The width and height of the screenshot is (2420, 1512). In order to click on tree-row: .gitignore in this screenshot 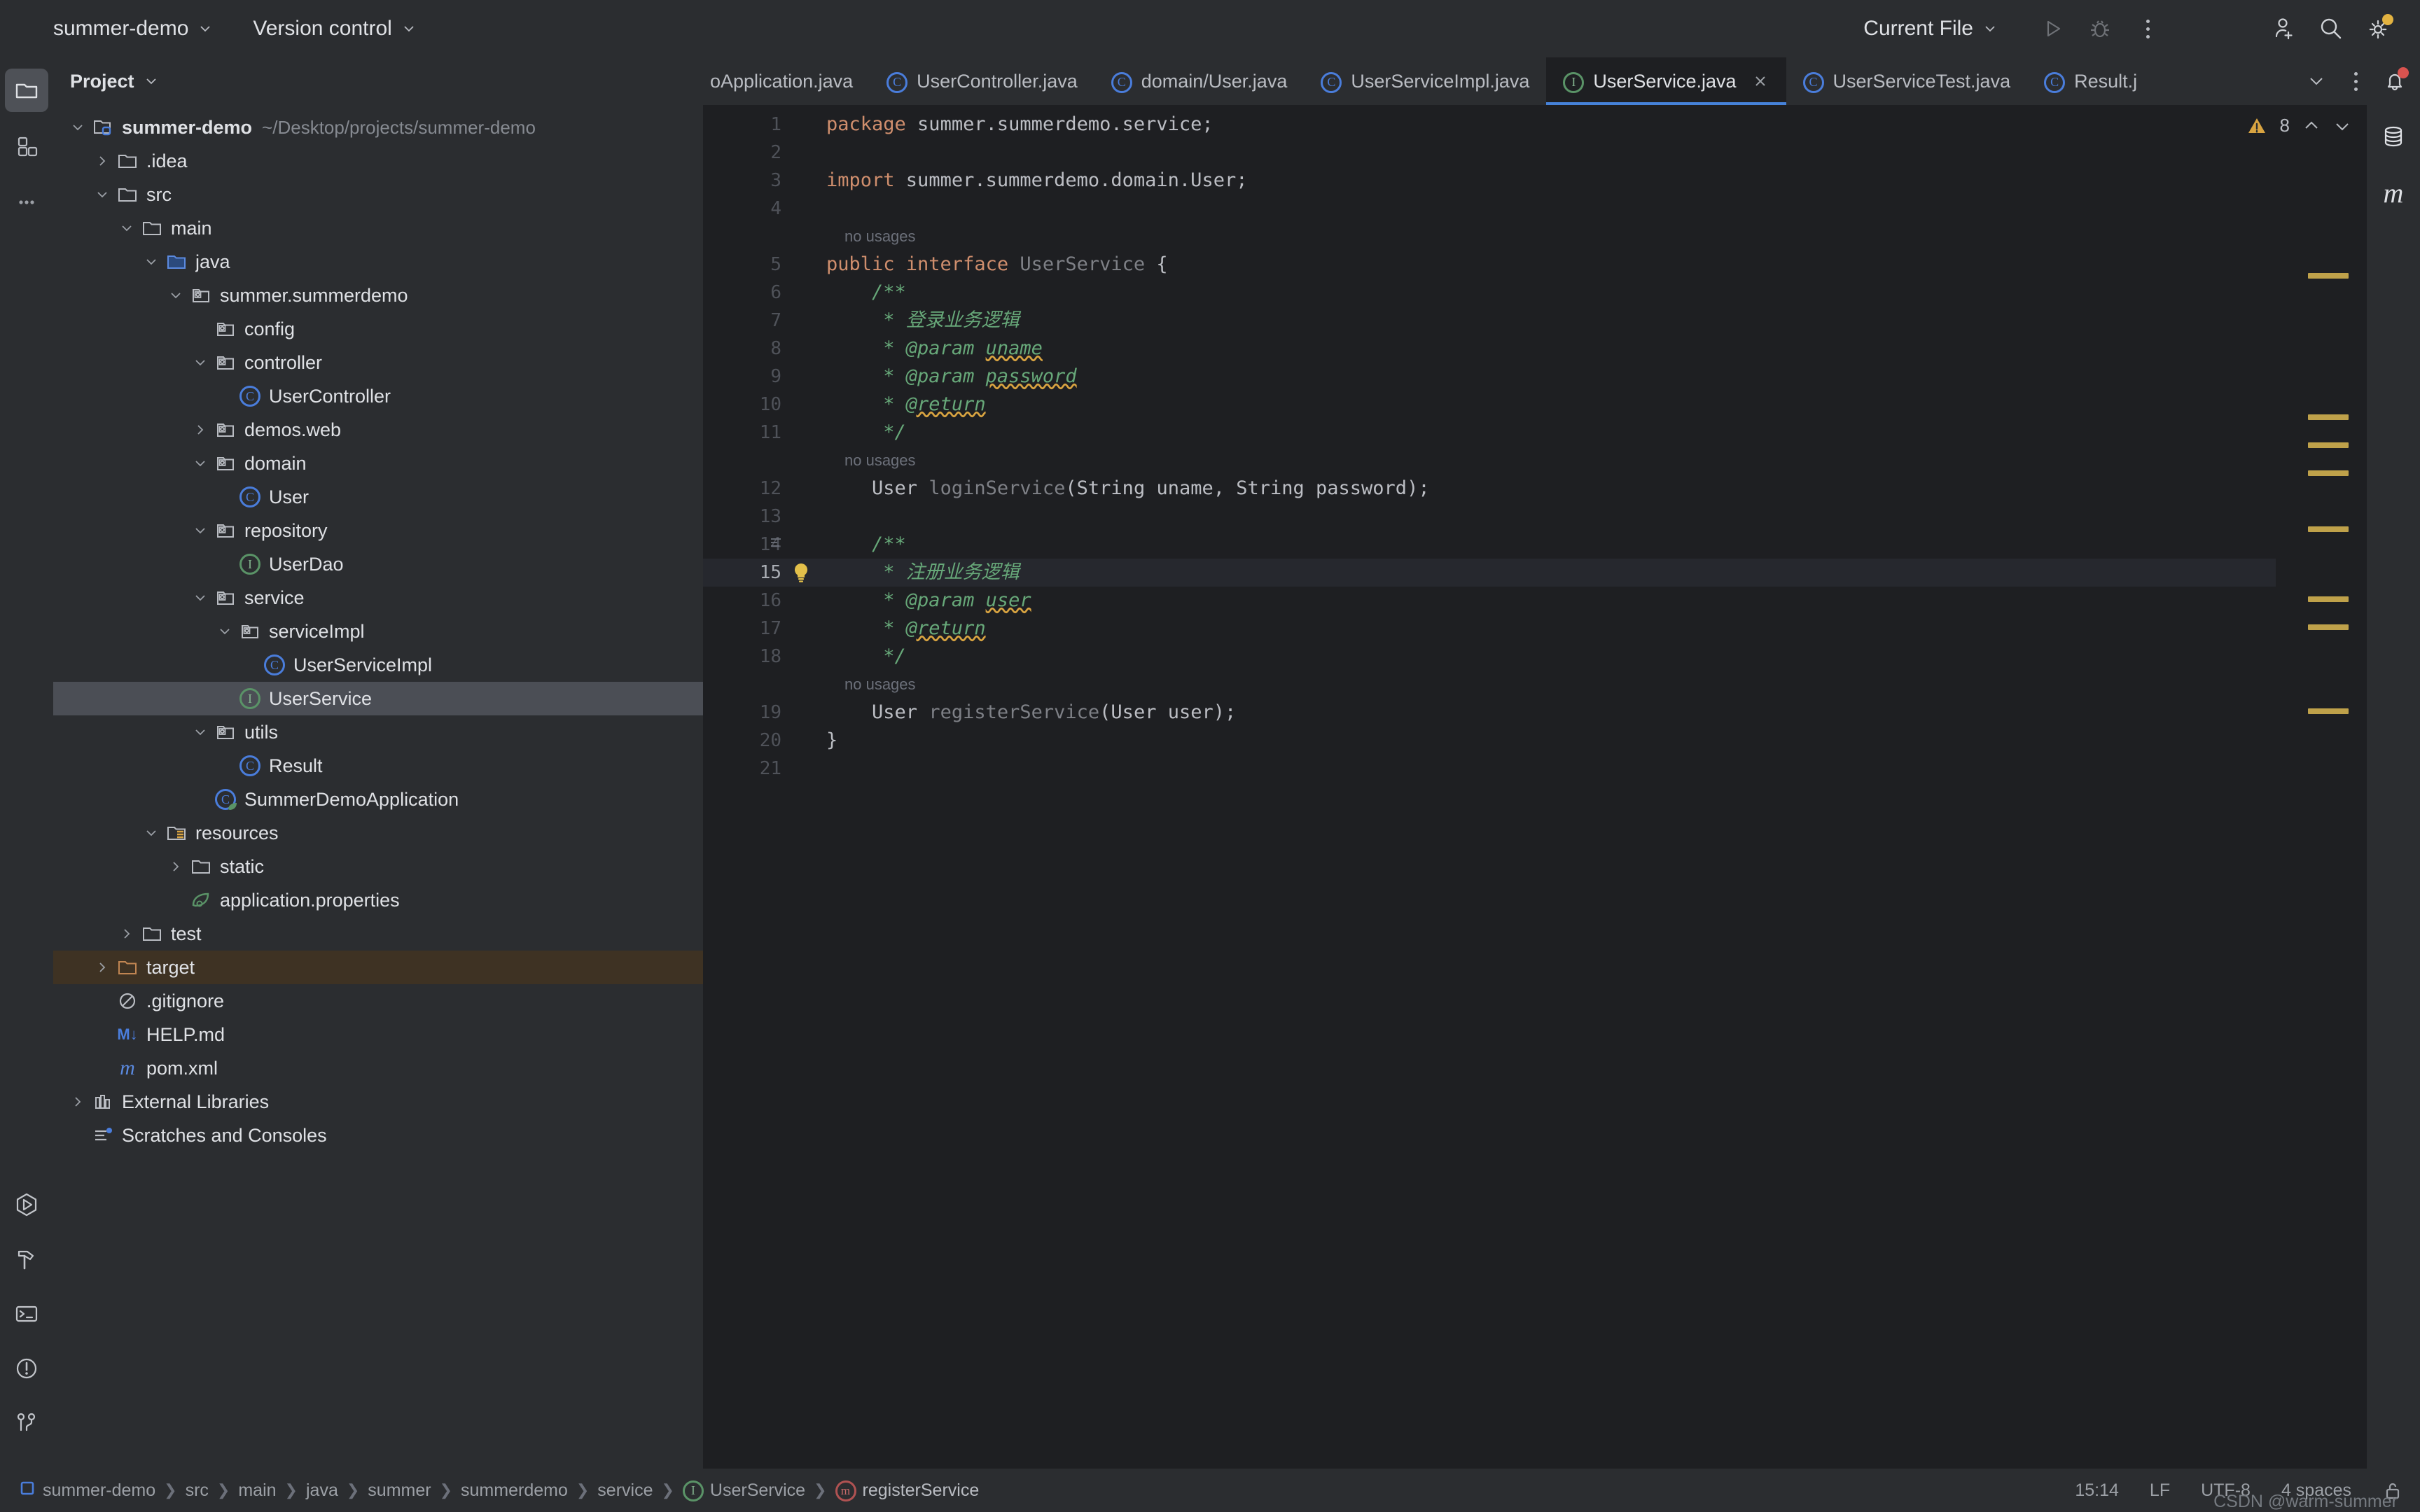, I will do `click(378, 1001)`.